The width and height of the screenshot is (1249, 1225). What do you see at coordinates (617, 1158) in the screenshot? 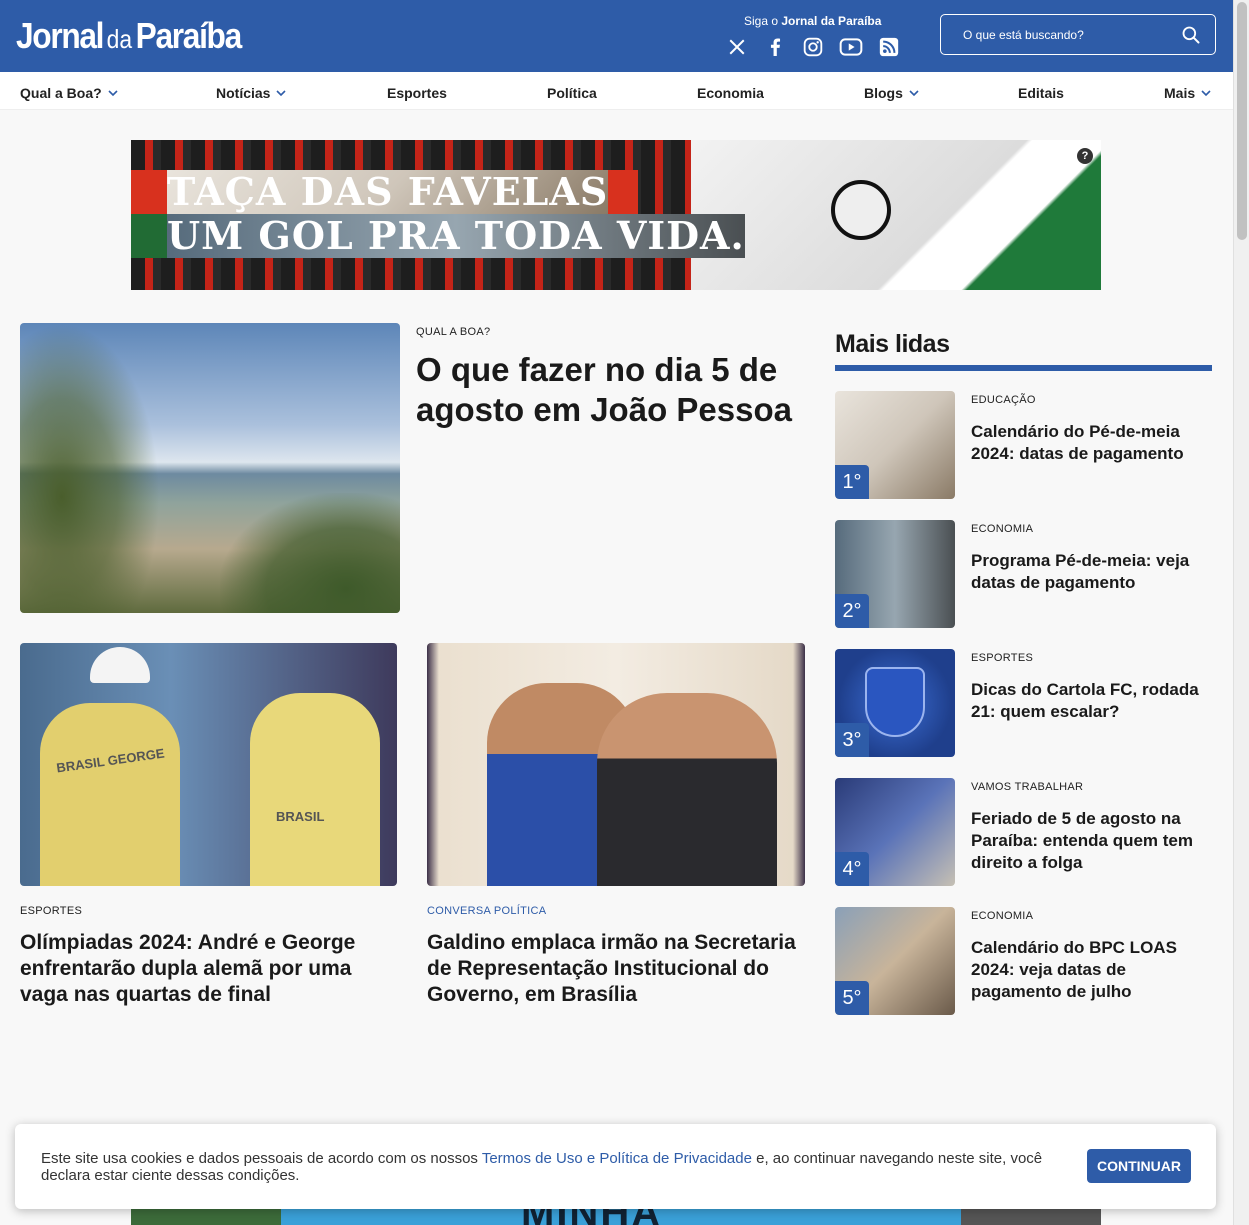
I see `privacy-policy-link: Termos de Uso e Política de Privacidade` at bounding box center [617, 1158].